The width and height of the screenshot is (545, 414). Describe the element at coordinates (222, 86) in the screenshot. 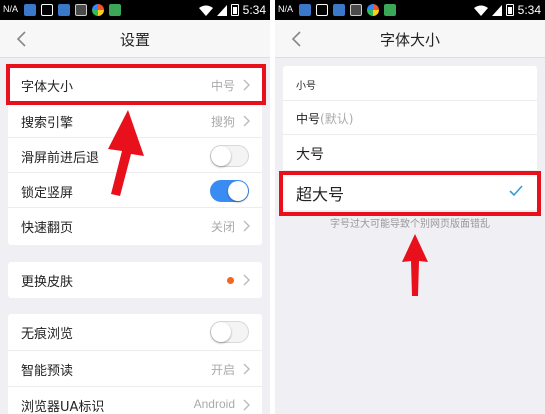

I see `row-value: 中号` at that location.